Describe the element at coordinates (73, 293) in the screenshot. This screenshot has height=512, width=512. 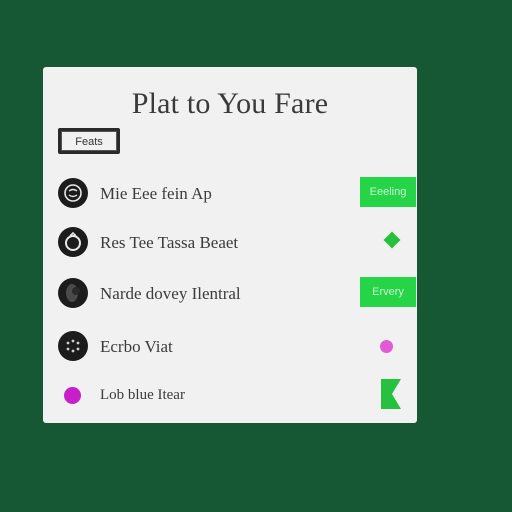
I see `person-icon` at that location.